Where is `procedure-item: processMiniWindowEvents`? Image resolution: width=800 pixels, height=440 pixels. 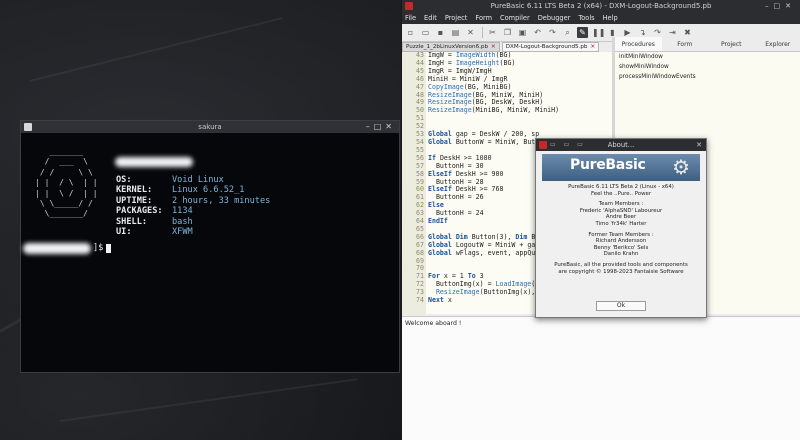
procedure-item: processMiniWindowEvents is located at coordinates (709, 77).